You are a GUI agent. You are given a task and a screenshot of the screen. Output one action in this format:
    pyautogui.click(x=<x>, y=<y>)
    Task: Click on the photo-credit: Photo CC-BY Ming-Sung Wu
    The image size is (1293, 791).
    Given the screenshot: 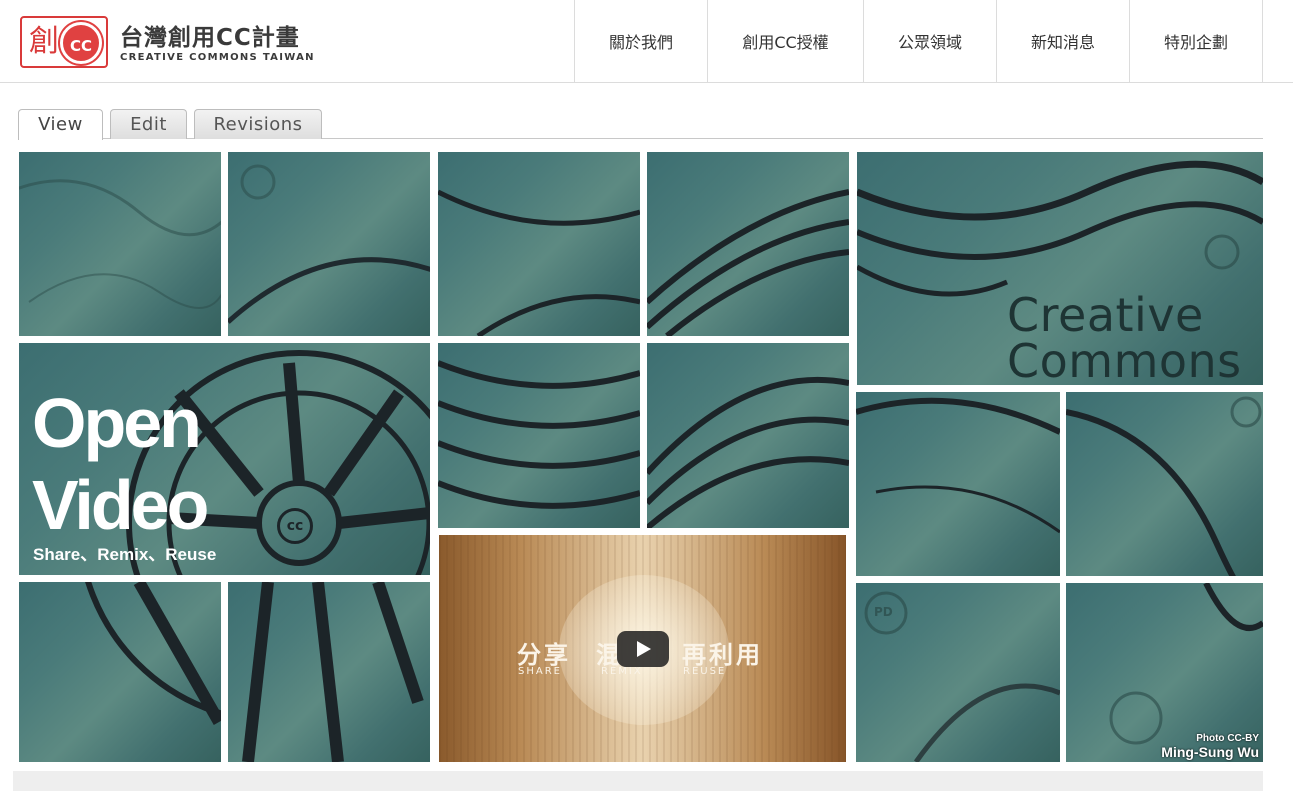 What is the action you would take?
    pyautogui.click(x=1210, y=746)
    